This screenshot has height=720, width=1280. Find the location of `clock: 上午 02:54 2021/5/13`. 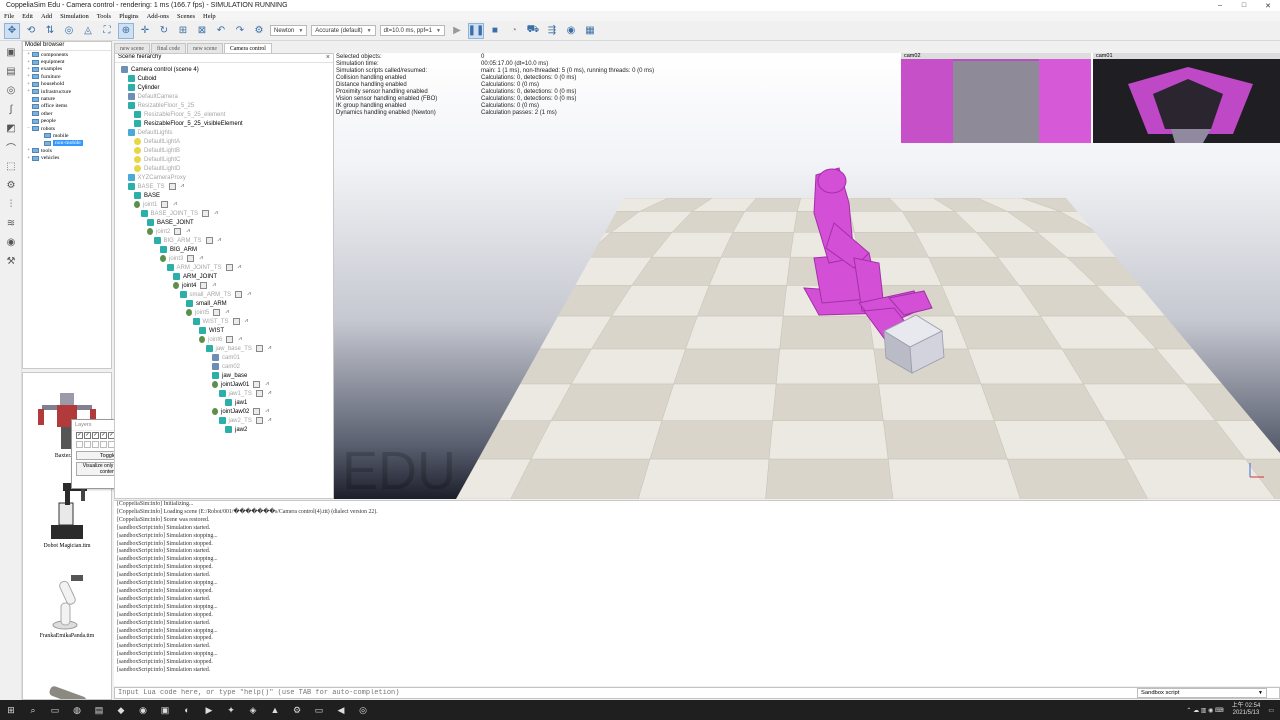

clock: 上午 02:54 2021/5/13 is located at coordinates (1246, 710).